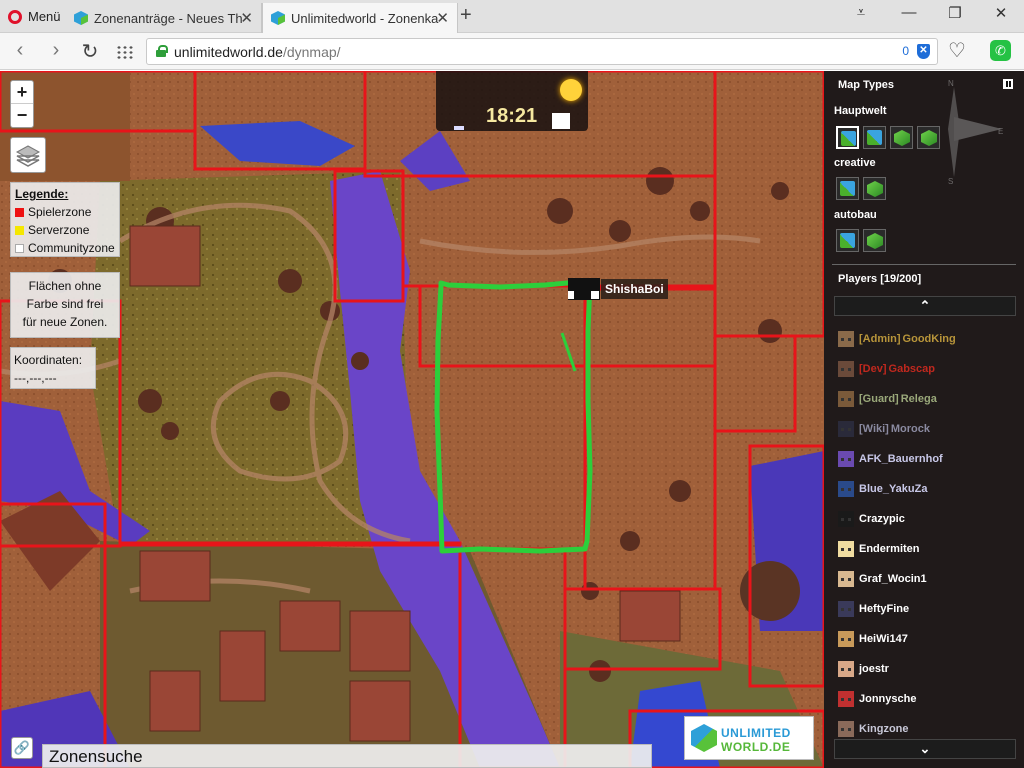  Describe the element at coordinates (1001, 131) in the screenshot. I see `compass-e: E` at that location.